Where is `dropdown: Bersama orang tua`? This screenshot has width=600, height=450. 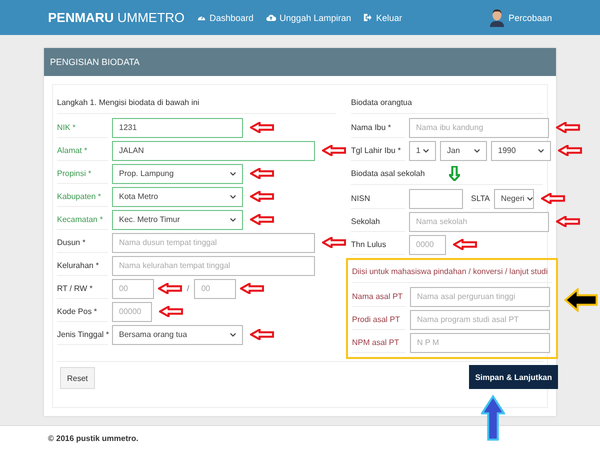
dropdown: Bersama orang tua is located at coordinates (177, 334).